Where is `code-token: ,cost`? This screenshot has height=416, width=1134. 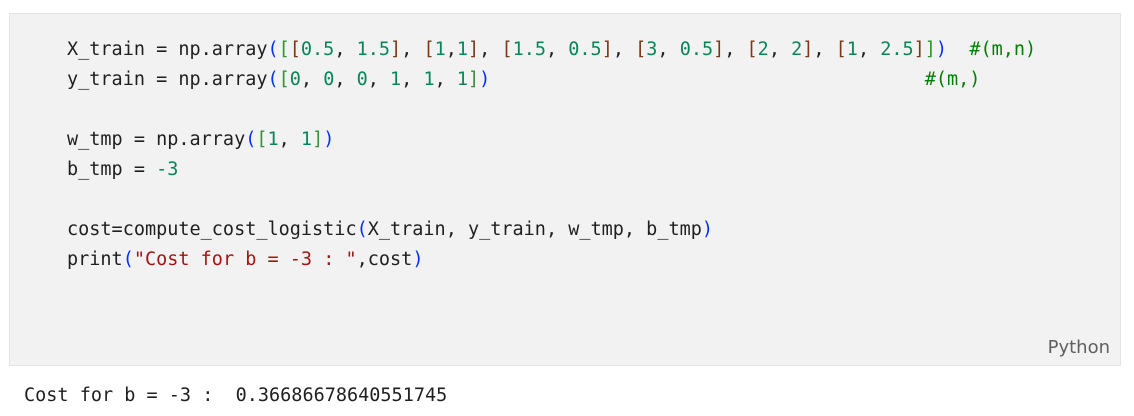 code-token: ,cost is located at coordinates (384, 259).